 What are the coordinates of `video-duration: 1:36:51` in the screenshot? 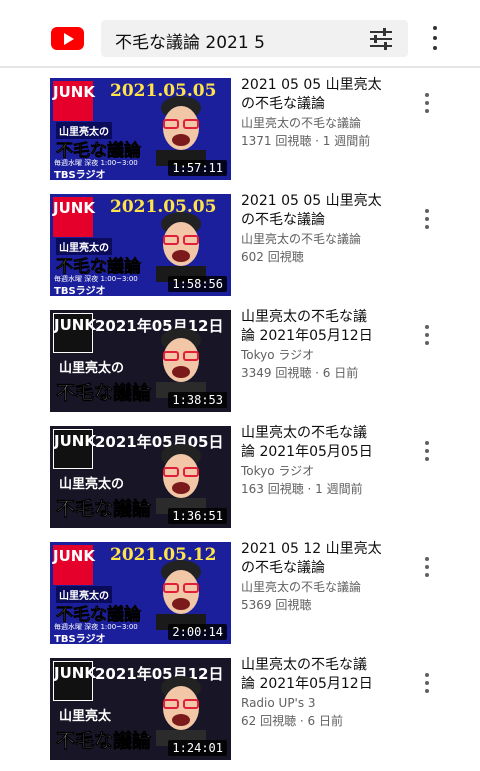 It's located at (197, 516).